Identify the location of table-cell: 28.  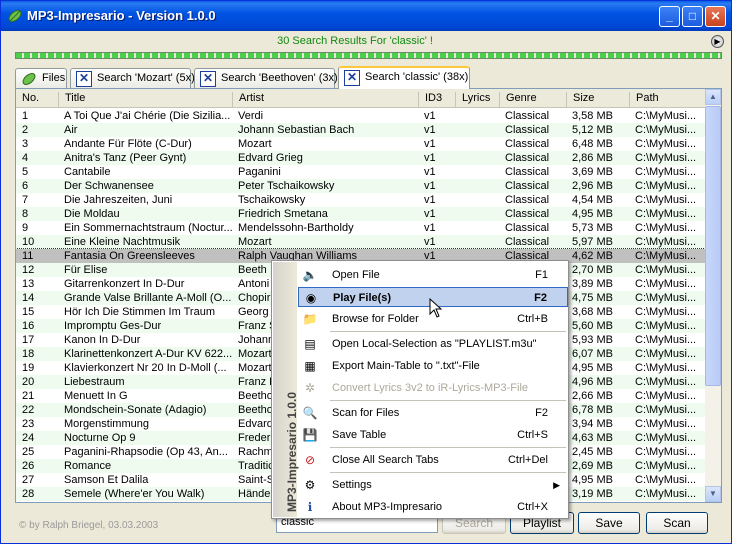
(28, 494).